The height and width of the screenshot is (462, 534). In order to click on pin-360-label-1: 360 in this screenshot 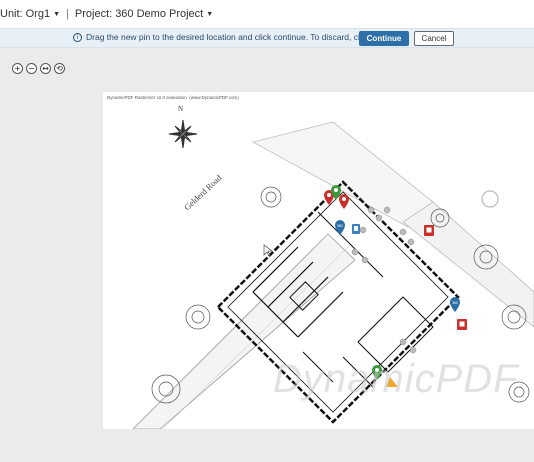, I will do `click(340, 226)`.